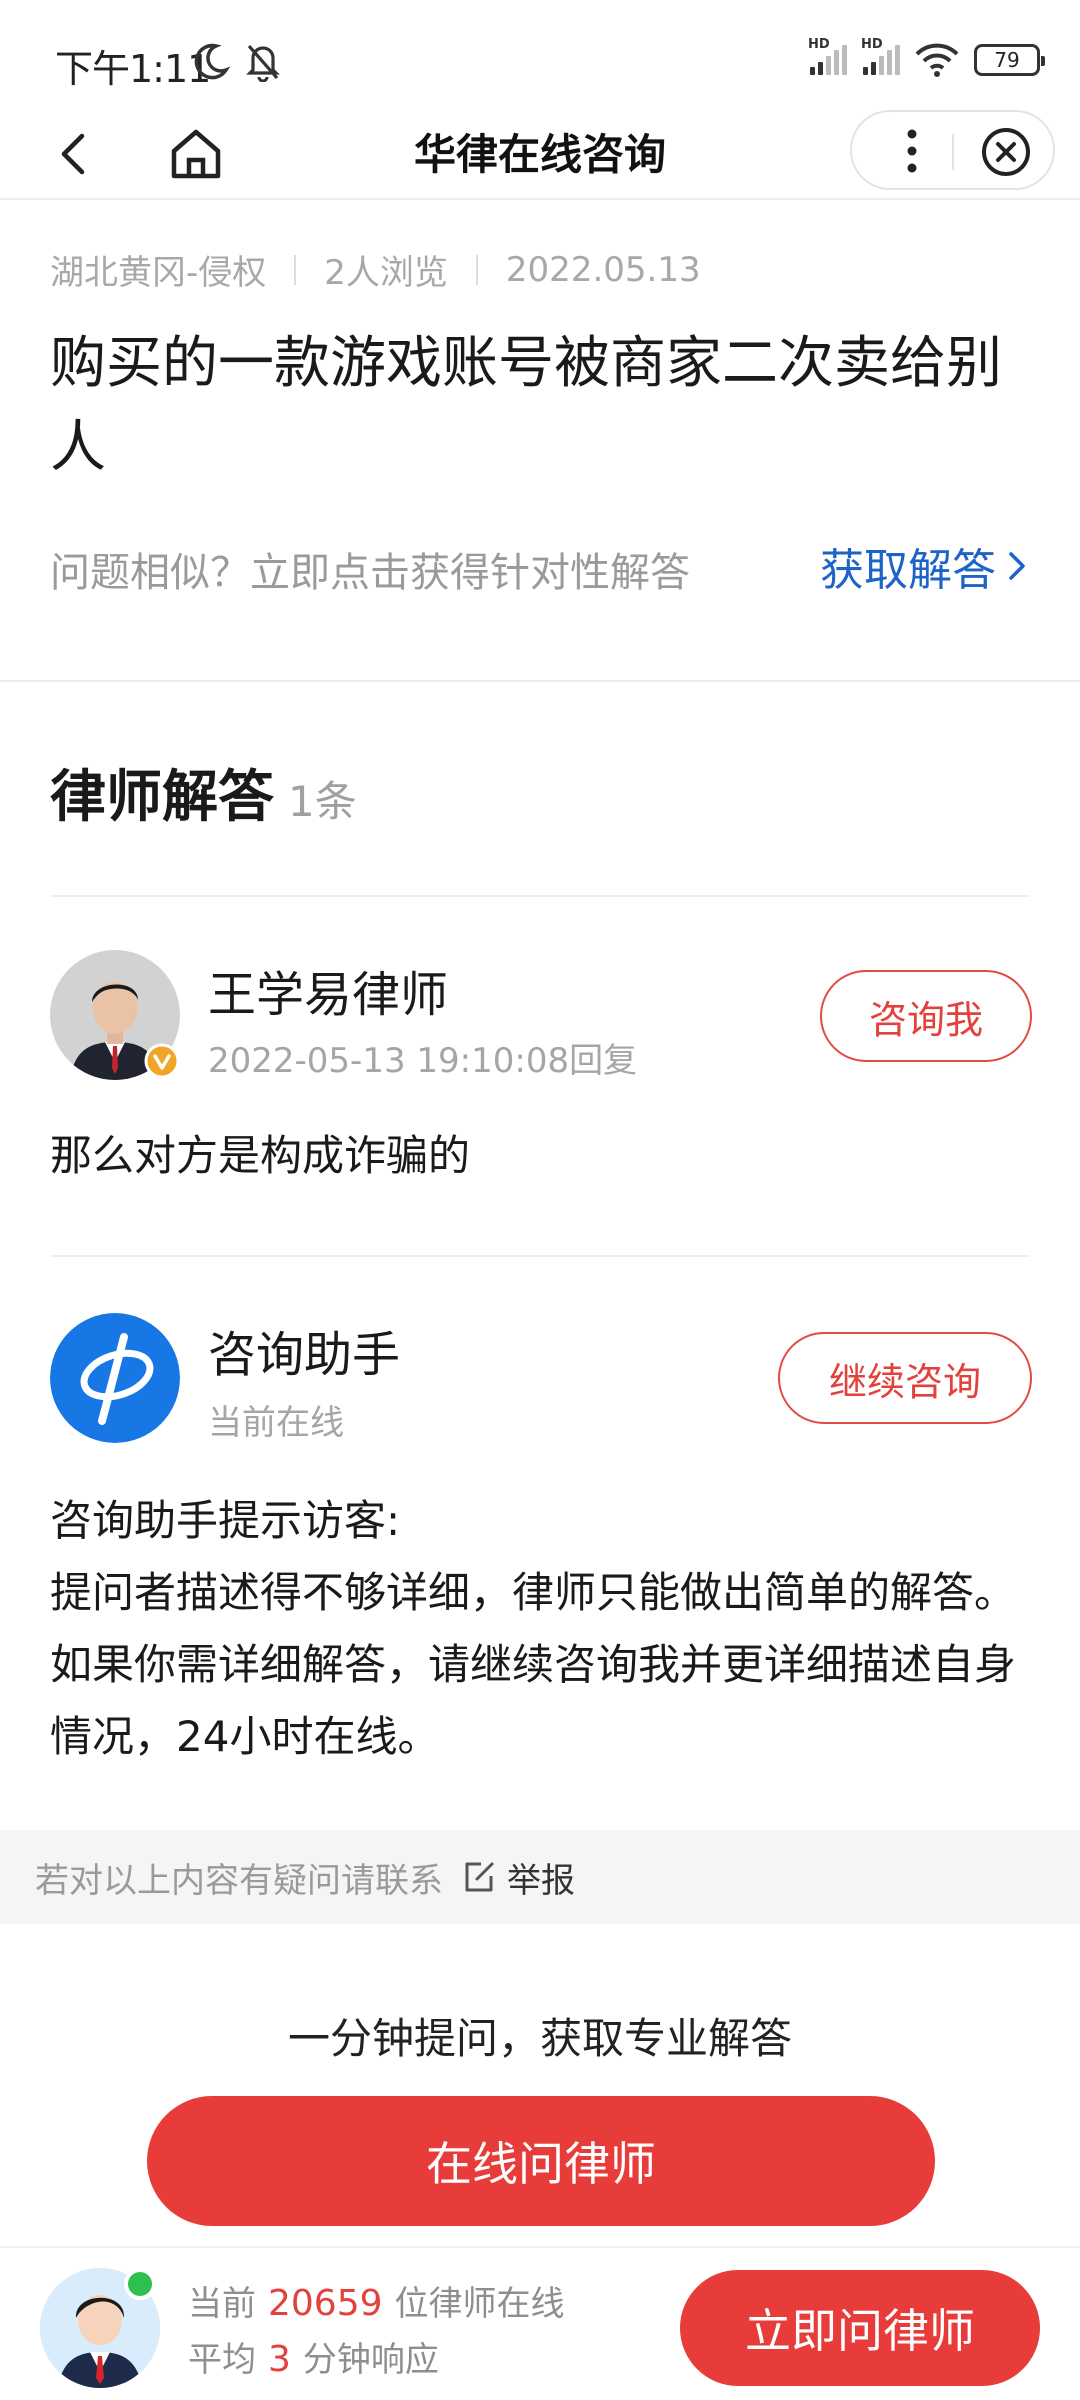 The width and height of the screenshot is (1080, 2400). Describe the element at coordinates (260, 1155) in the screenshot. I see `answer-content: 那么对方是构成诈骗的` at that location.